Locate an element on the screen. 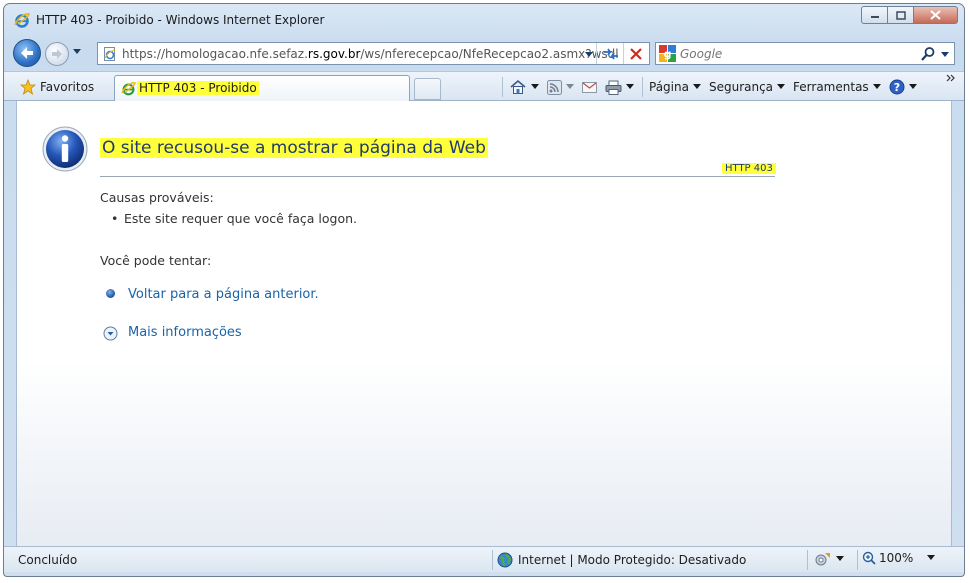 This screenshot has height=583, width=970. tab-label: HTTP 403 - Proibido is located at coordinates (198, 88).